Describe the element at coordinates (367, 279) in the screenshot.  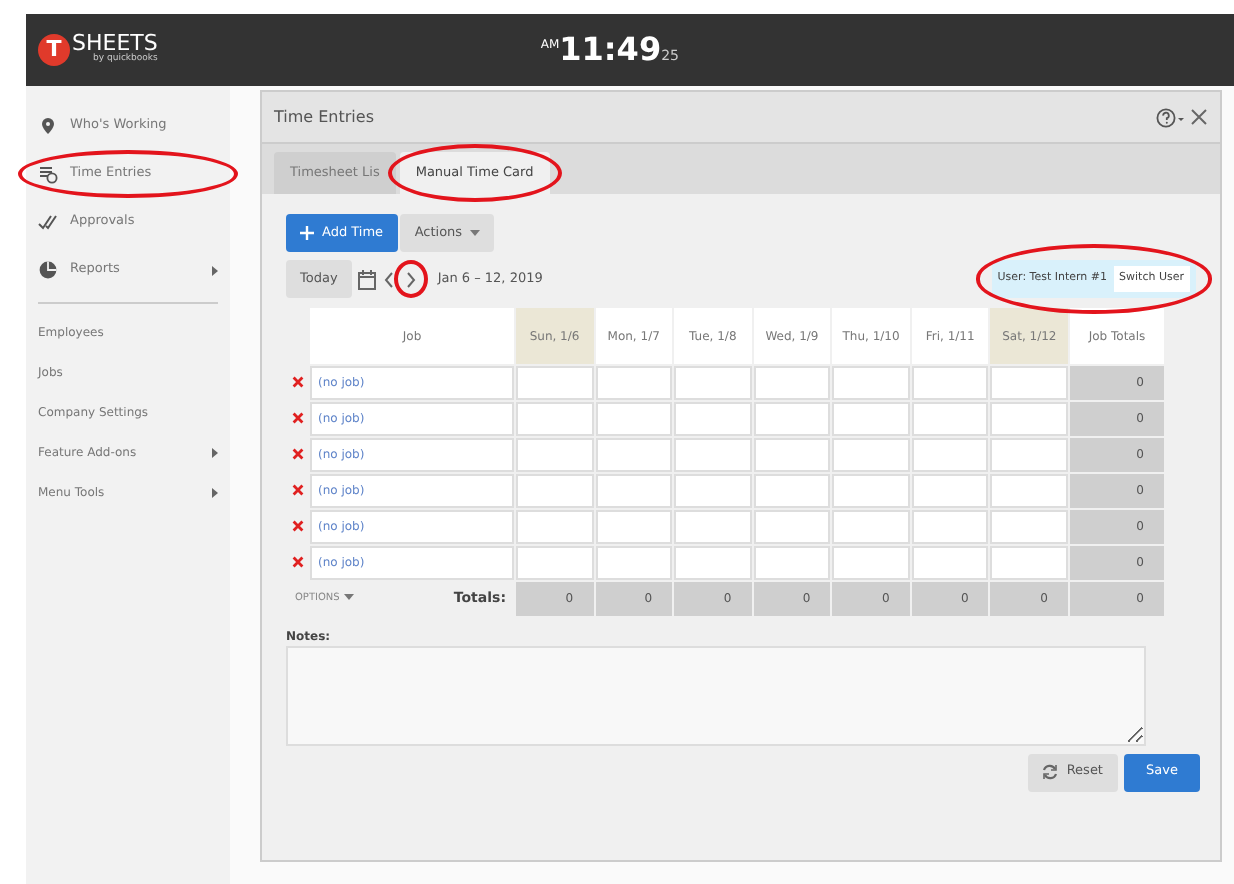
I see `calendar-icon` at that location.